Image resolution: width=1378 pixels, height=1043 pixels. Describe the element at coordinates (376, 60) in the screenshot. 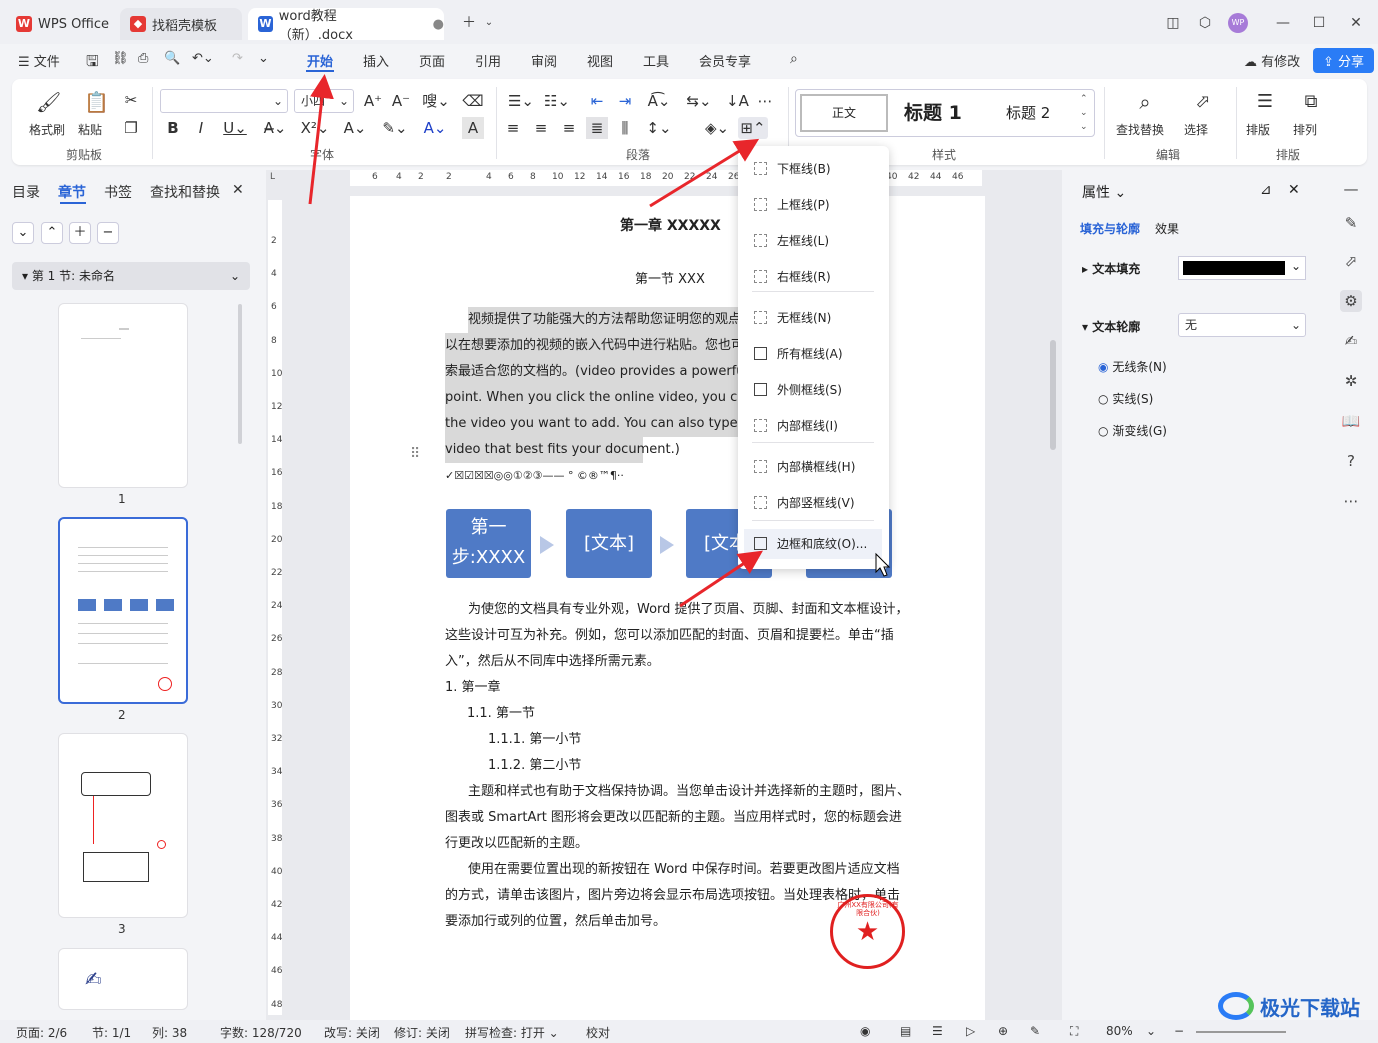

I see `tab-insert: 插入` at that location.